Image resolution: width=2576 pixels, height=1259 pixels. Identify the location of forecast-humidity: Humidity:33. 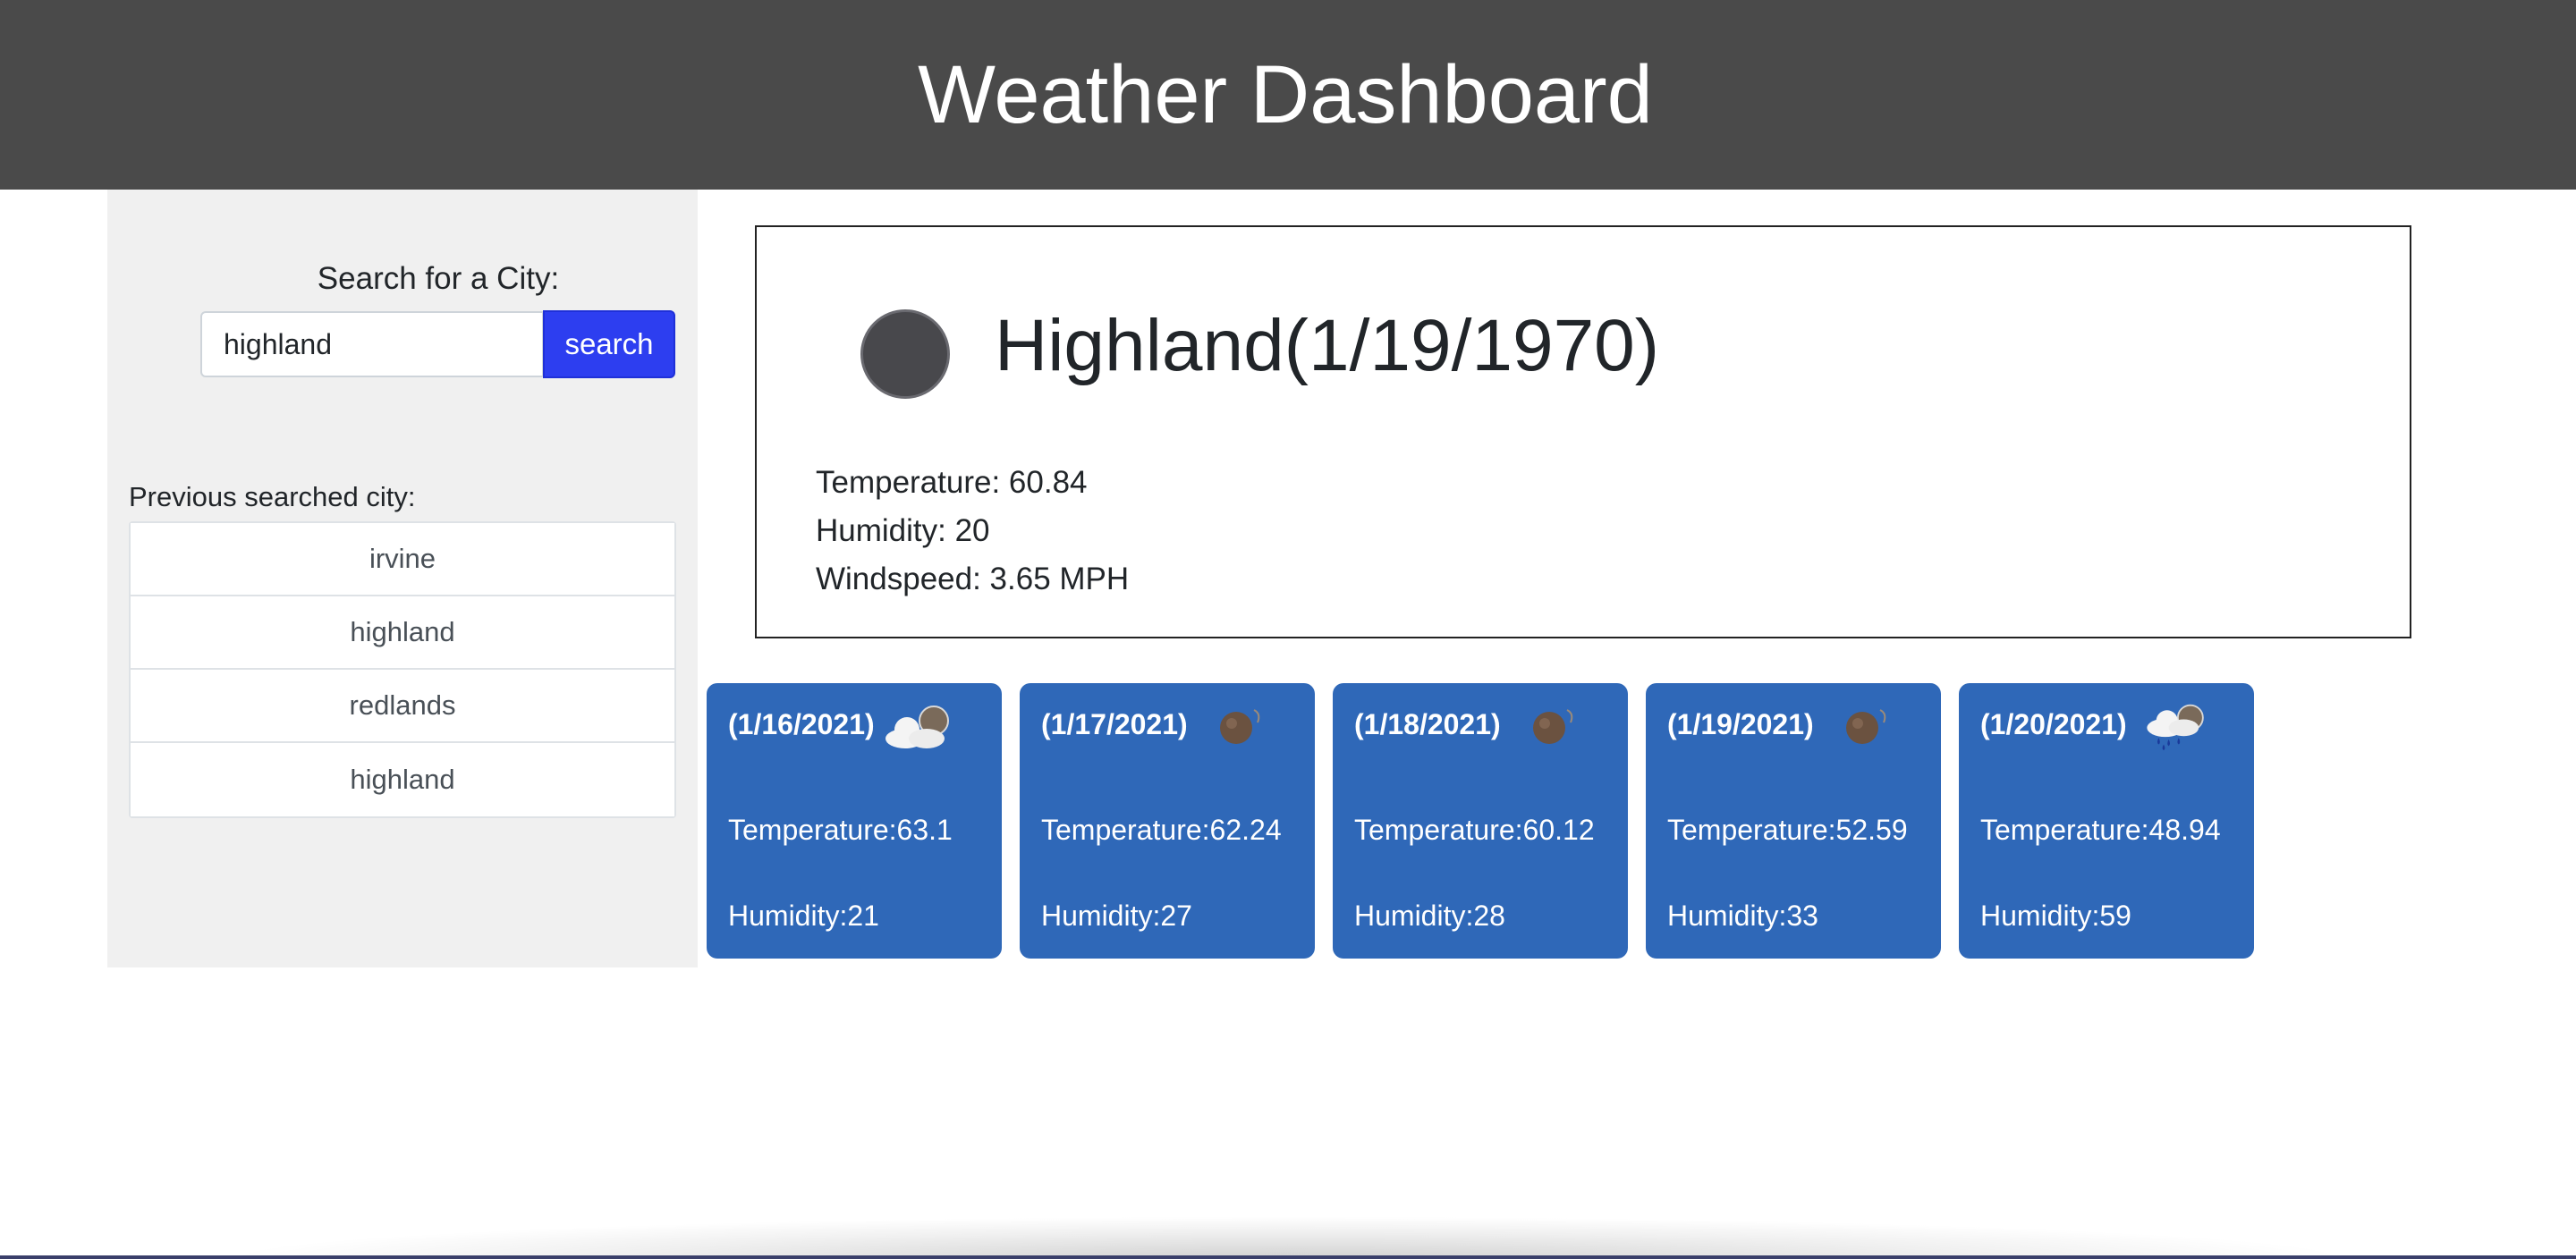
(1742, 916).